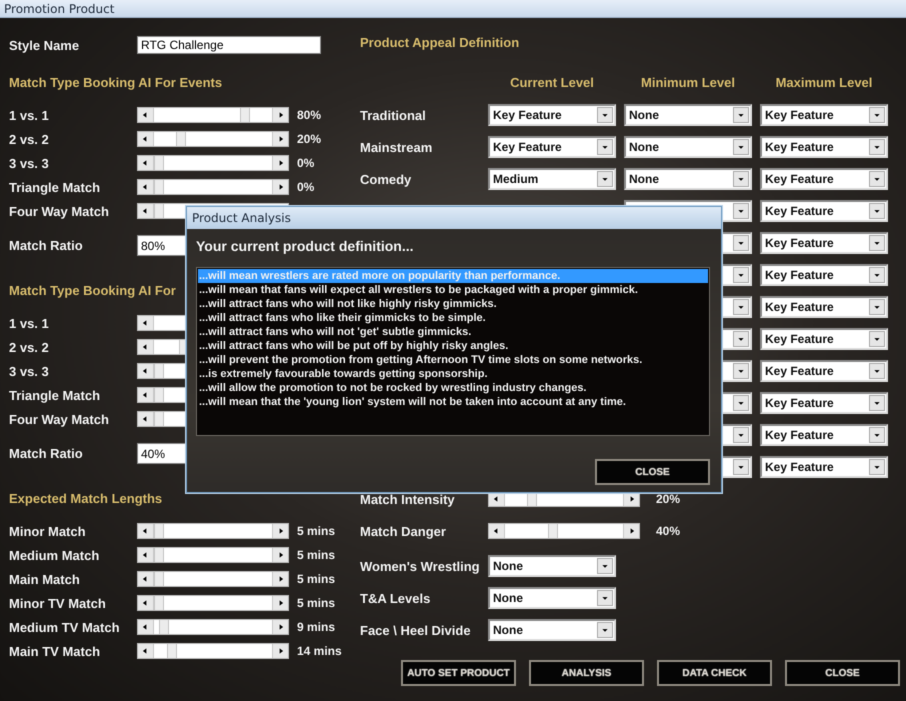 The image size is (906, 701). Describe the element at coordinates (552, 179) in the screenshot. I see `dropdown: Medium` at that location.